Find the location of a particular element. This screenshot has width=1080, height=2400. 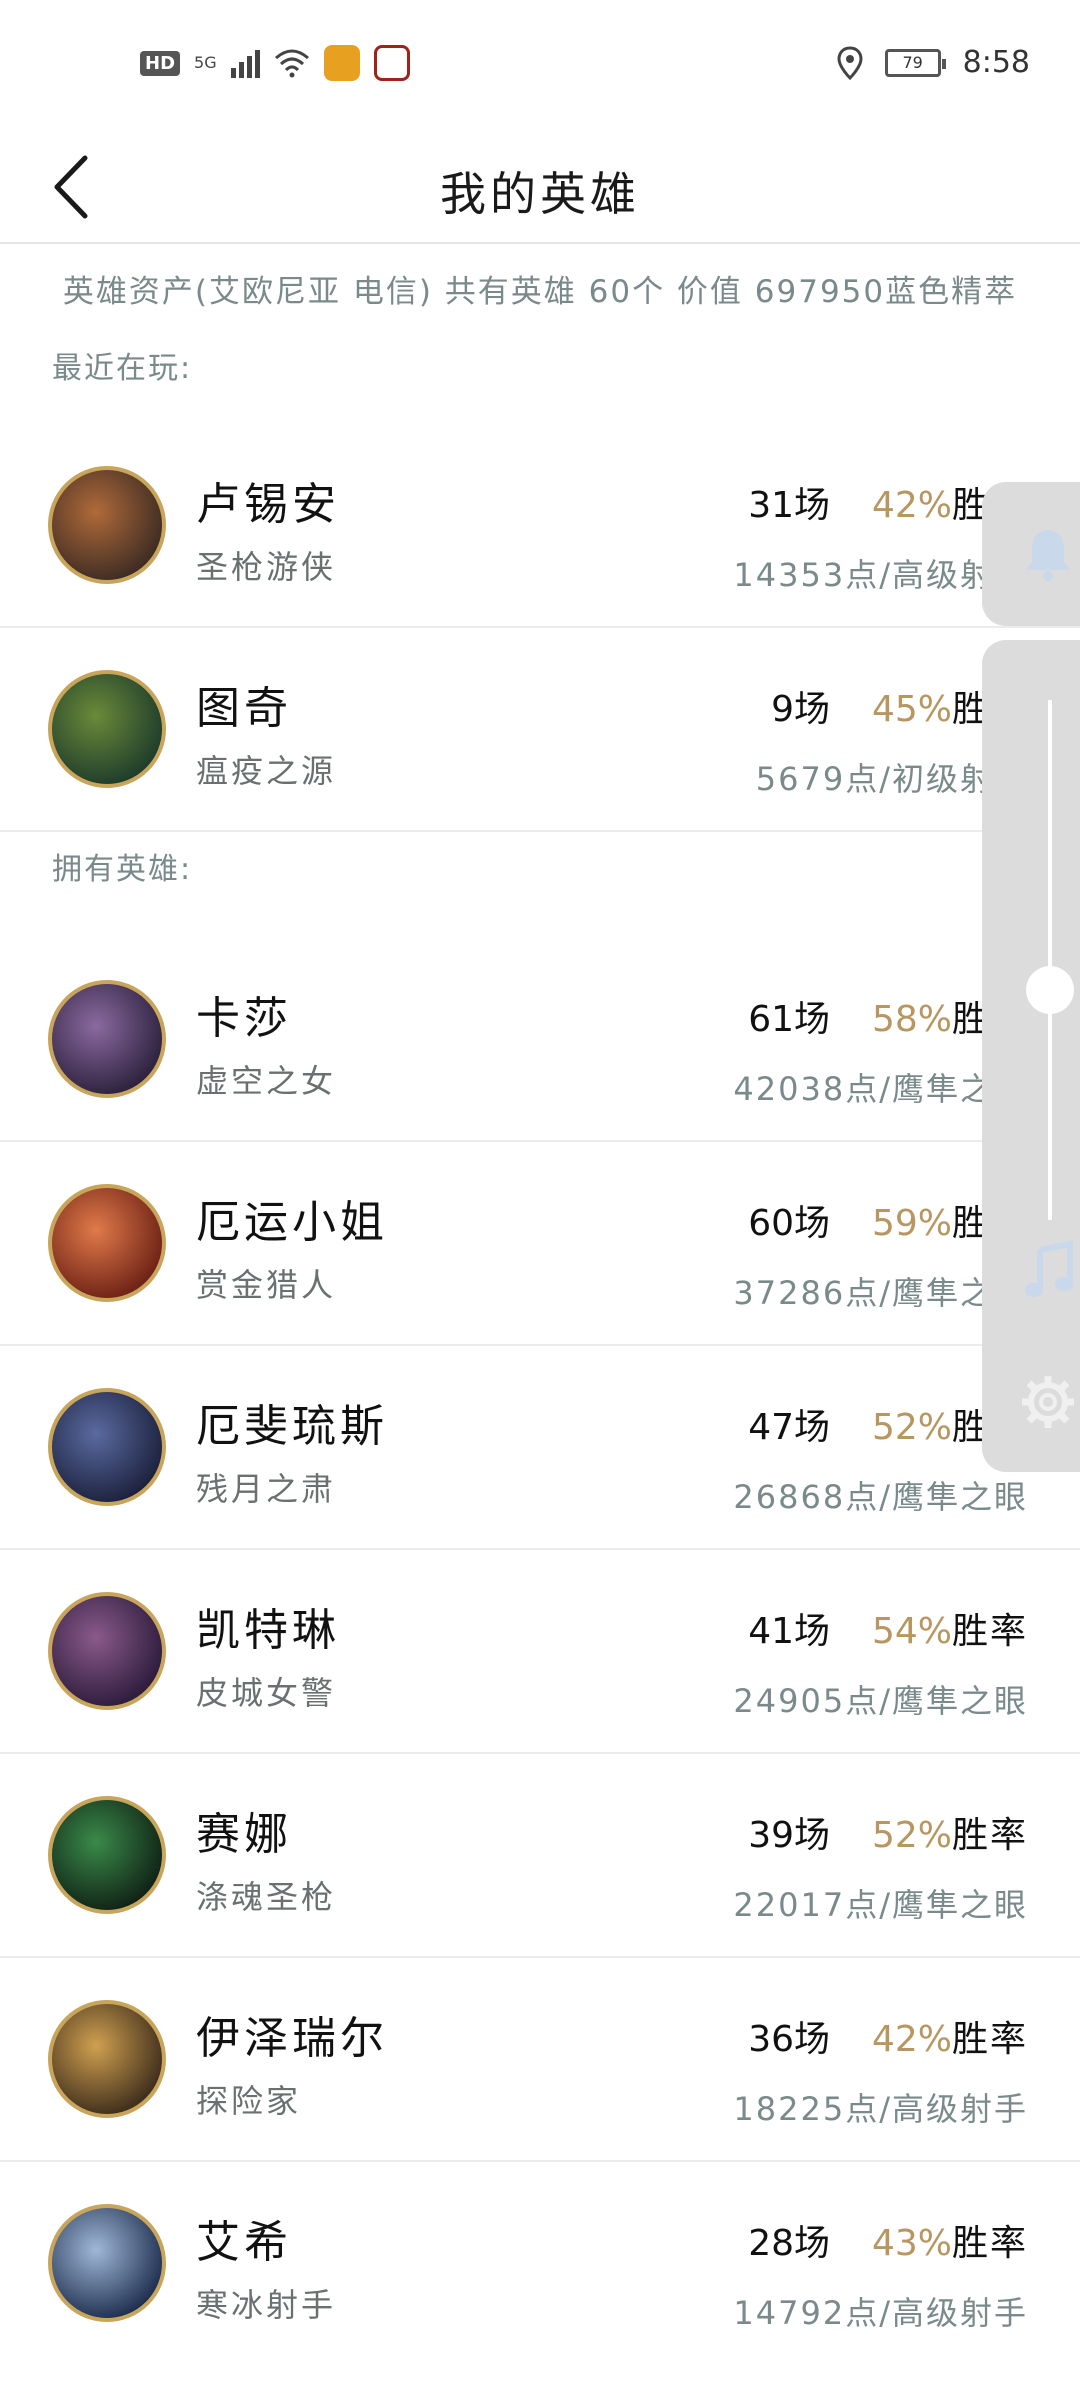

wifi-icon is located at coordinates (291, 63).